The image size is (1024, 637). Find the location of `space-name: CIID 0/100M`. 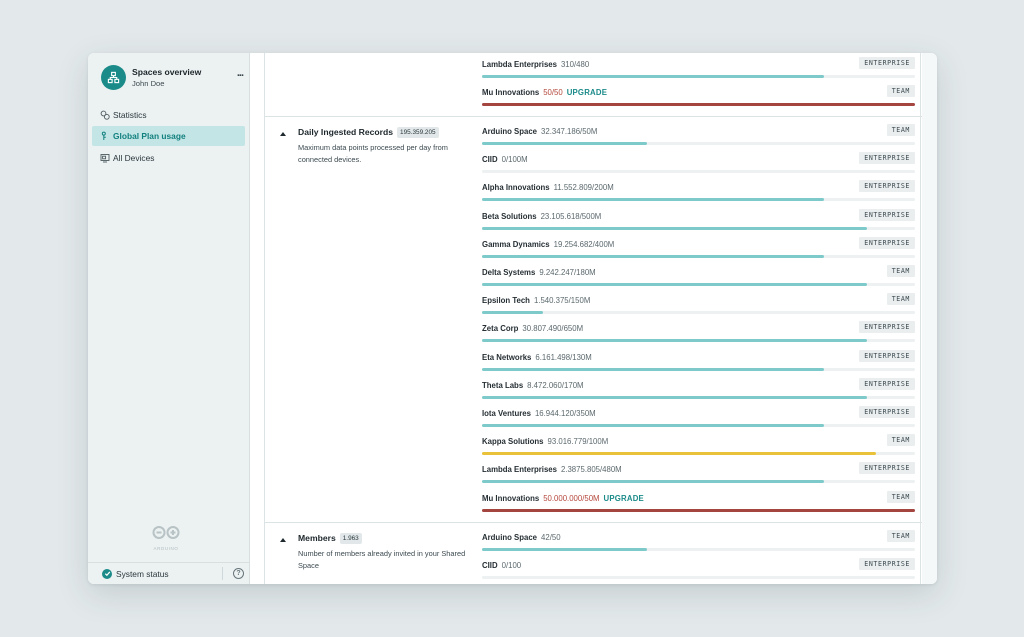

space-name: CIID 0/100M is located at coordinates (505, 159).